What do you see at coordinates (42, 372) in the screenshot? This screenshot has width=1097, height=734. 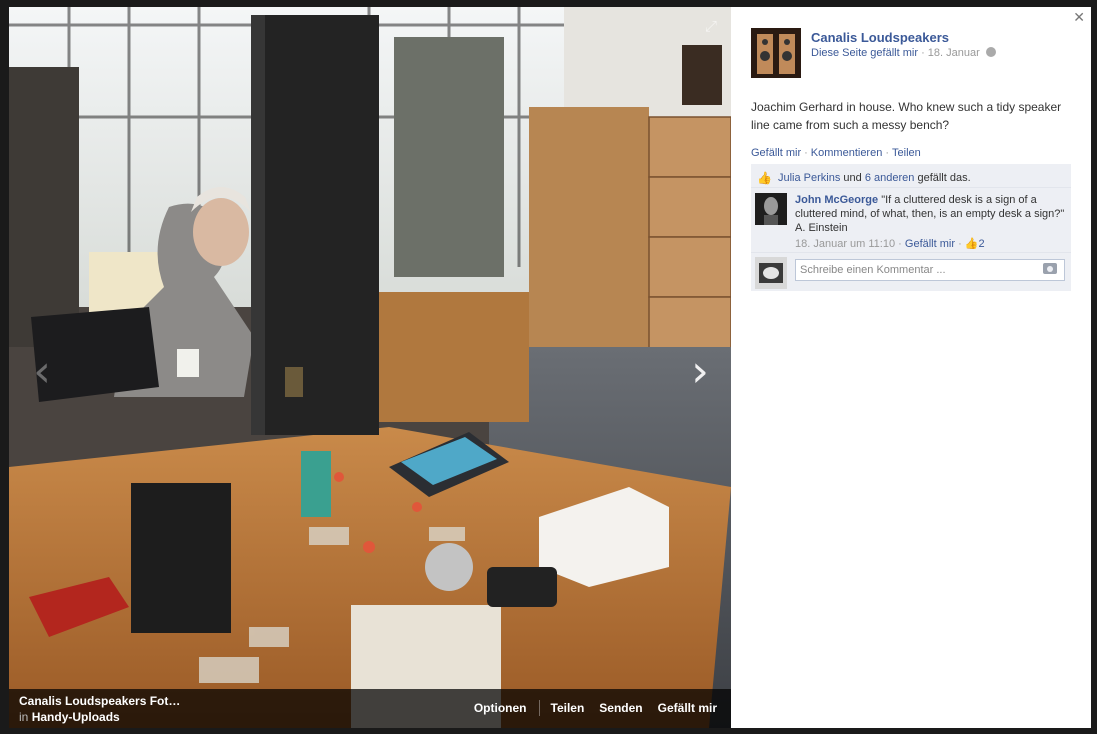 I see `chevron-left-icon: ‹` at bounding box center [42, 372].